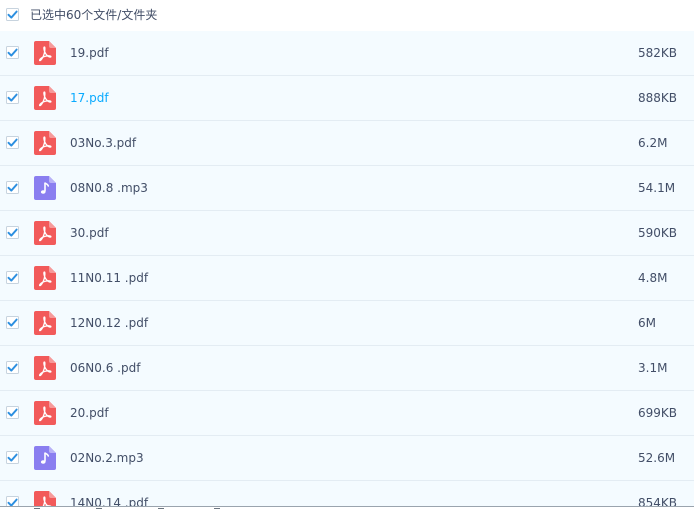 This screenshot has width=694, height=511. What do you see at coordinates (658, 98) in the screenshot?
I see `file-size: 888KB` at bounding box center [658, 98].